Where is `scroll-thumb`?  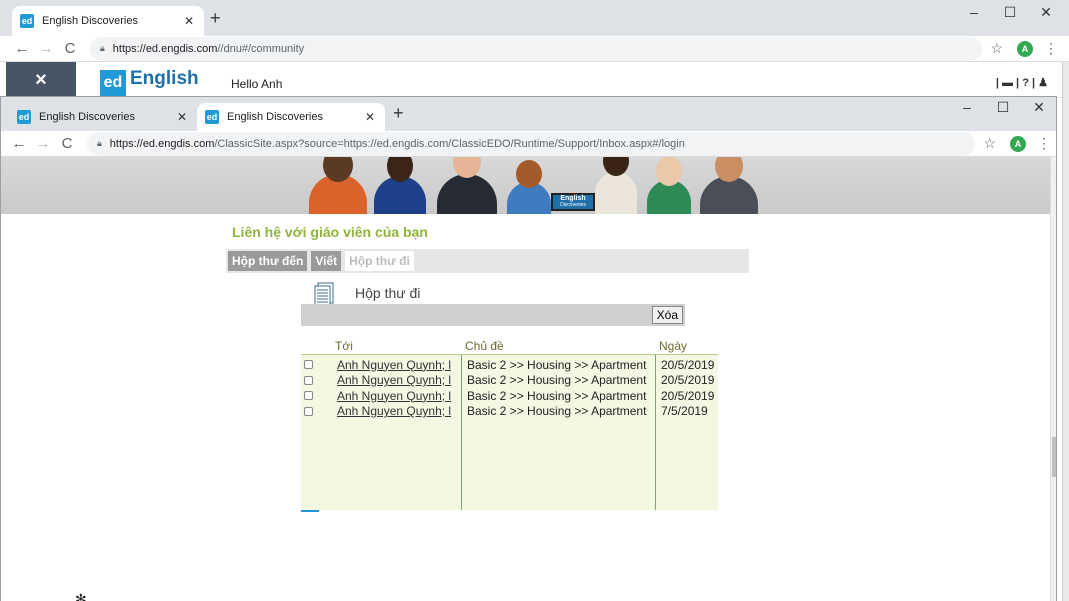 scroll-thumb is located at coordinates (1054, 457).